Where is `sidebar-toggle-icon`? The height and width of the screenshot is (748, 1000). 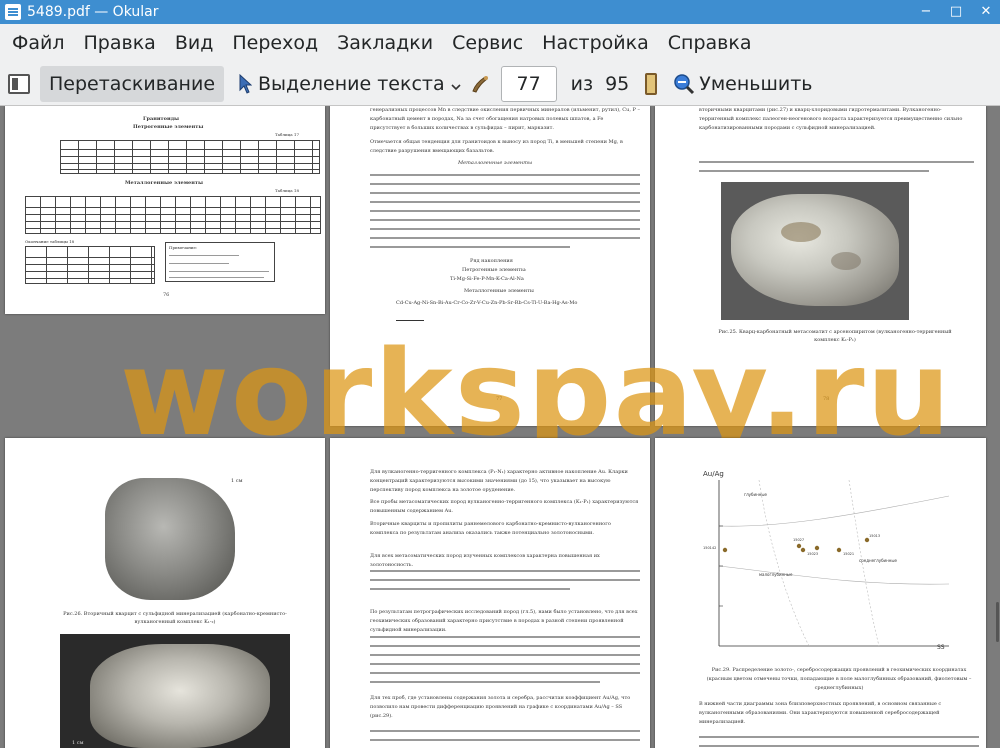
sidebar-toggle-icon is located at coordinates (19, 83).